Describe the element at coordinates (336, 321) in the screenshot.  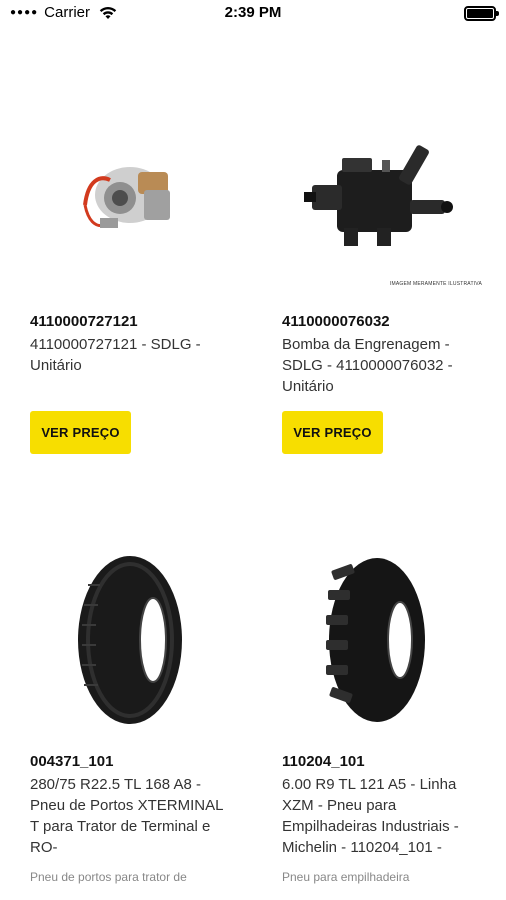
I see `product-sku: 4110000076032` at that location.